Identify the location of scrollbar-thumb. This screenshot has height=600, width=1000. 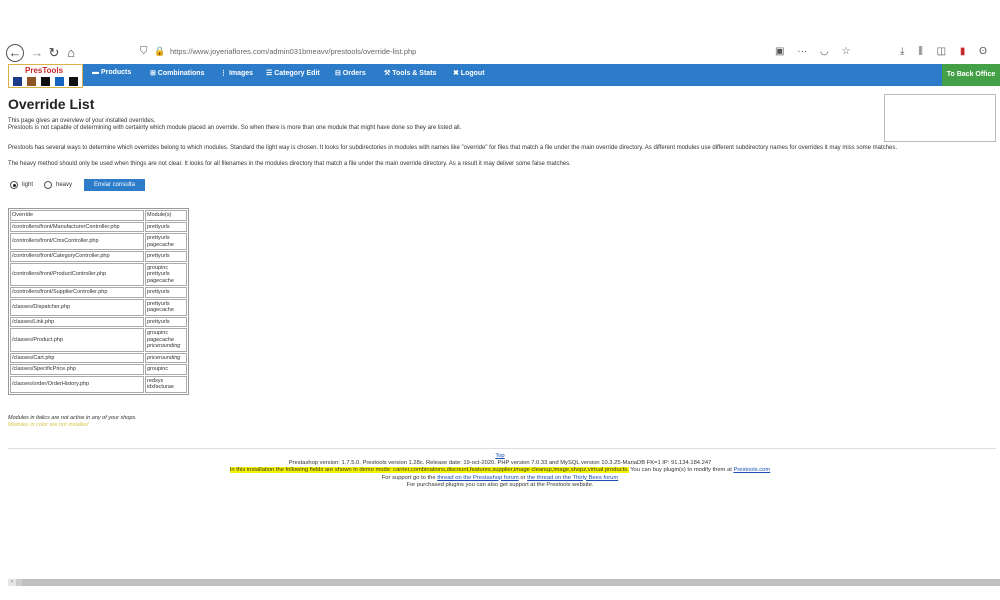
(511, 582).